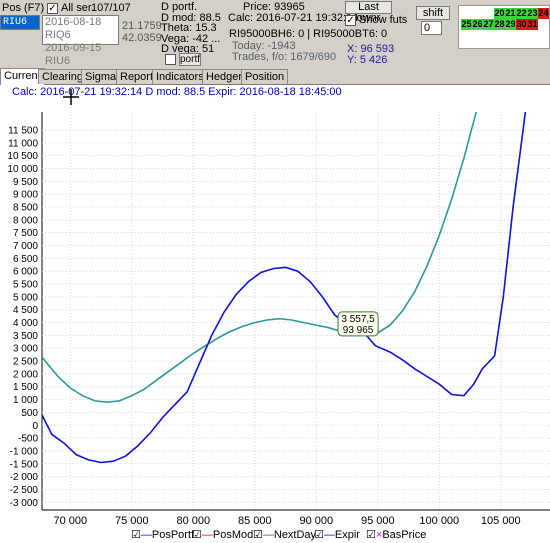 Image resolution: width=550 pixels, height=543 pixels. I want to click on portf-button: portf, so click(190, 59).